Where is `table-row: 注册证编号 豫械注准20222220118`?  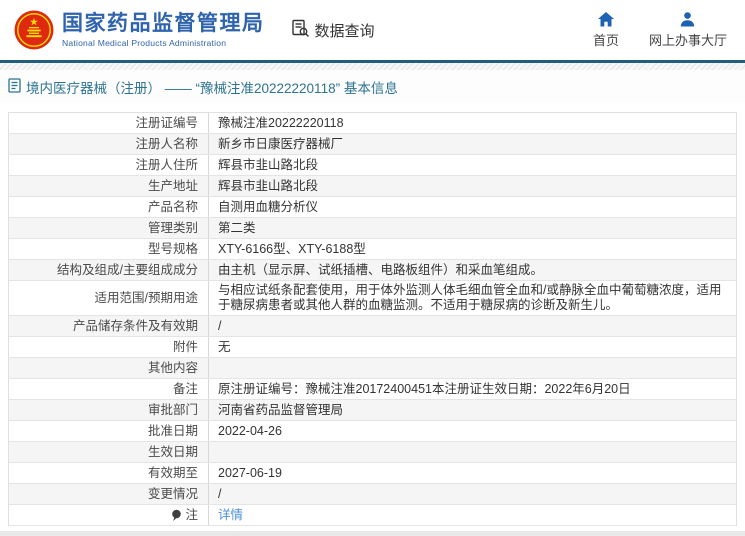
table-row: 注册证编号 豫械注准20222220118 is located at coordinates (372, 123).